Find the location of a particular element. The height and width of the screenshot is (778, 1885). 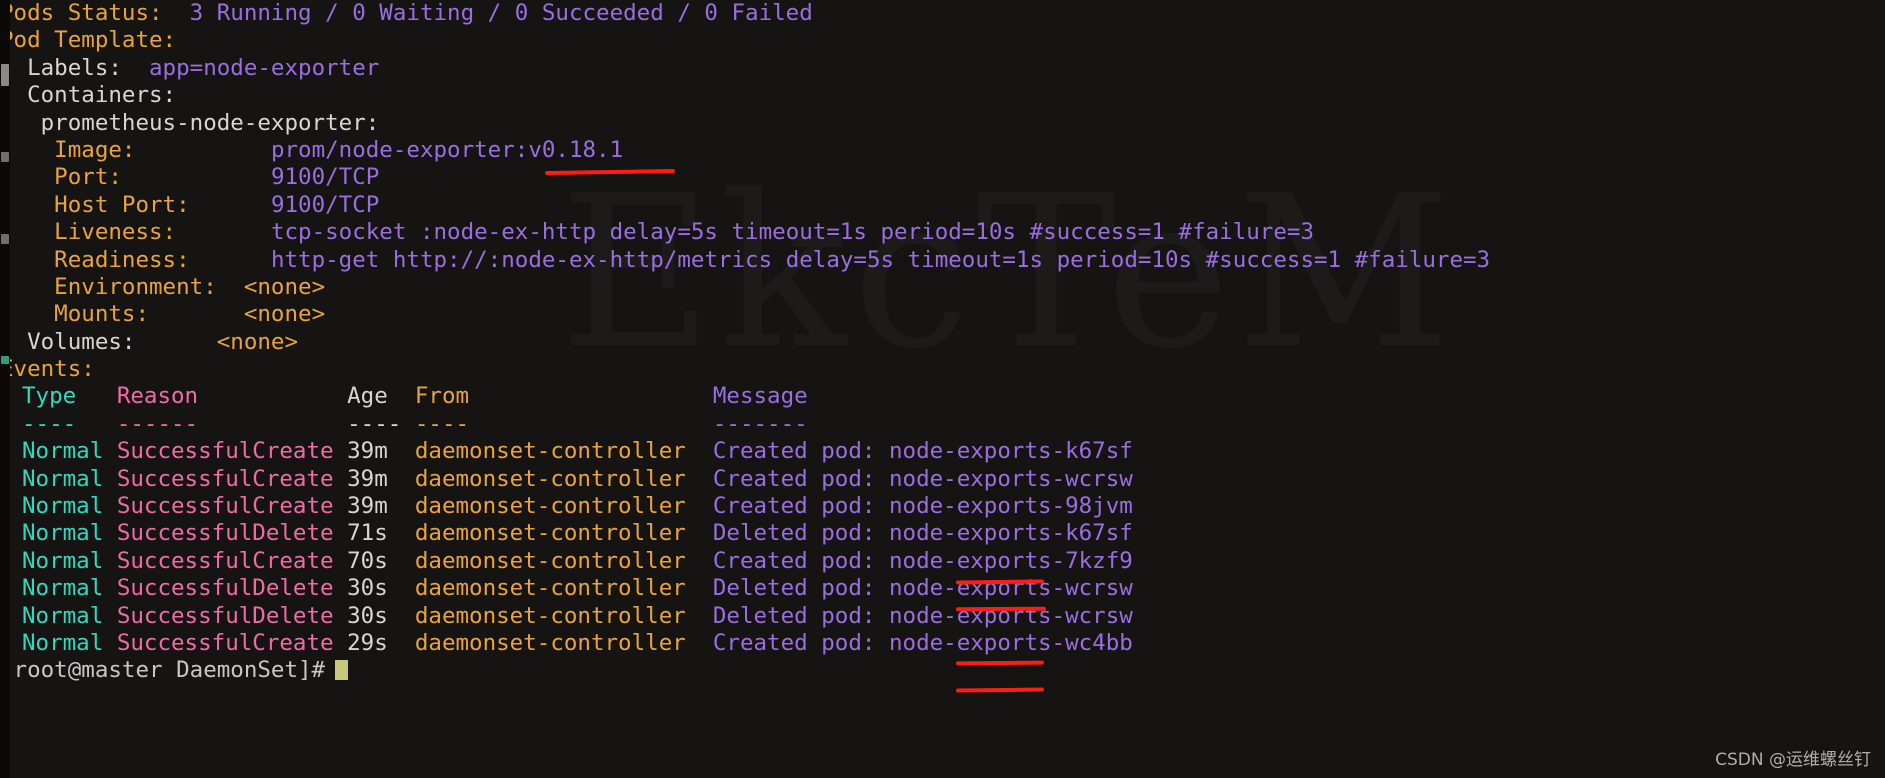

line-container-field: Host Port: 9100/TCP is located at coordinates (942, 205).